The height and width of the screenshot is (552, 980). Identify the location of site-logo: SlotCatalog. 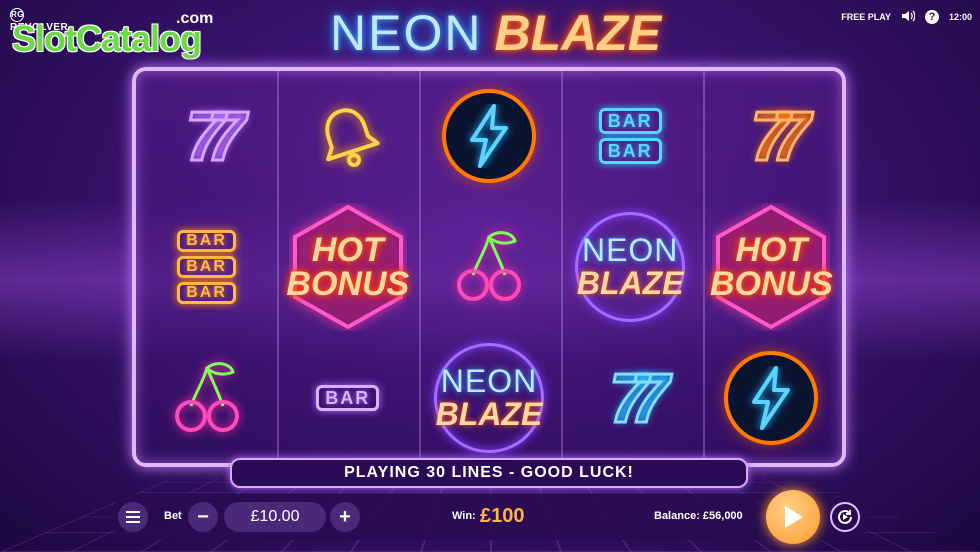
(107, 38).